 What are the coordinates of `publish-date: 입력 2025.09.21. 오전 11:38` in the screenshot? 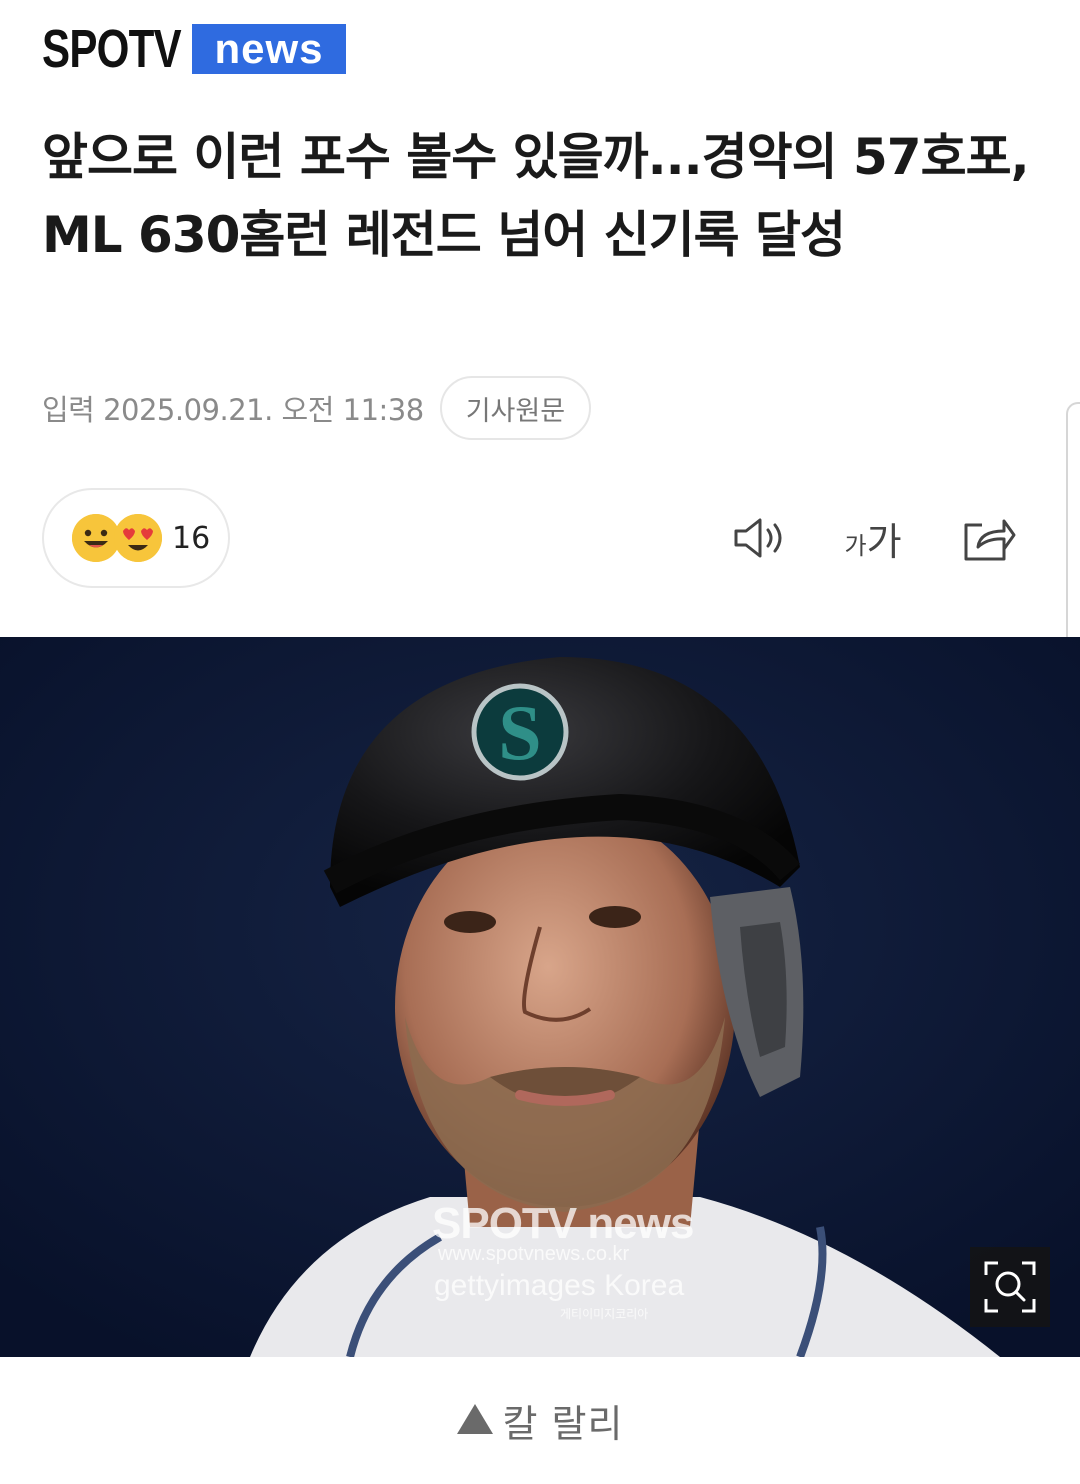 It's located at (233, 410).